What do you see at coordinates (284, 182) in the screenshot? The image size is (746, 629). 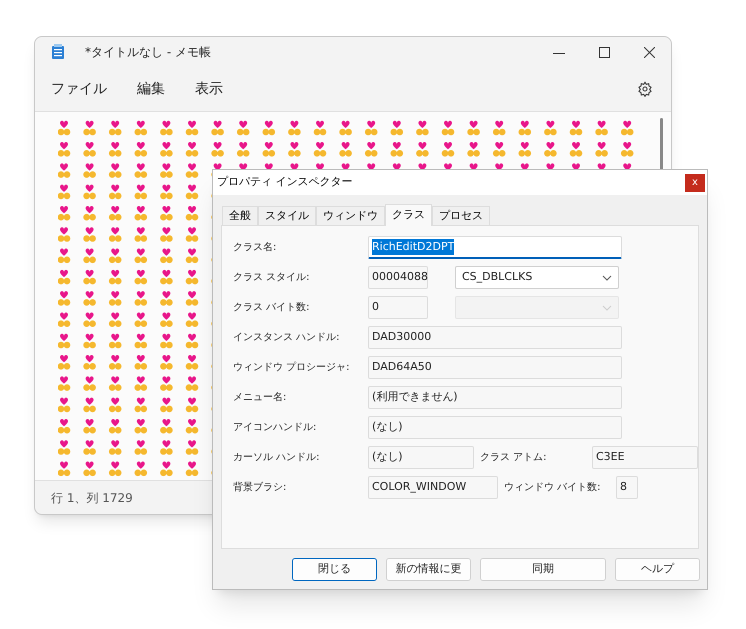 I see `dialog-title: プロパティ インスペクター` at bounding box center [284, 182].